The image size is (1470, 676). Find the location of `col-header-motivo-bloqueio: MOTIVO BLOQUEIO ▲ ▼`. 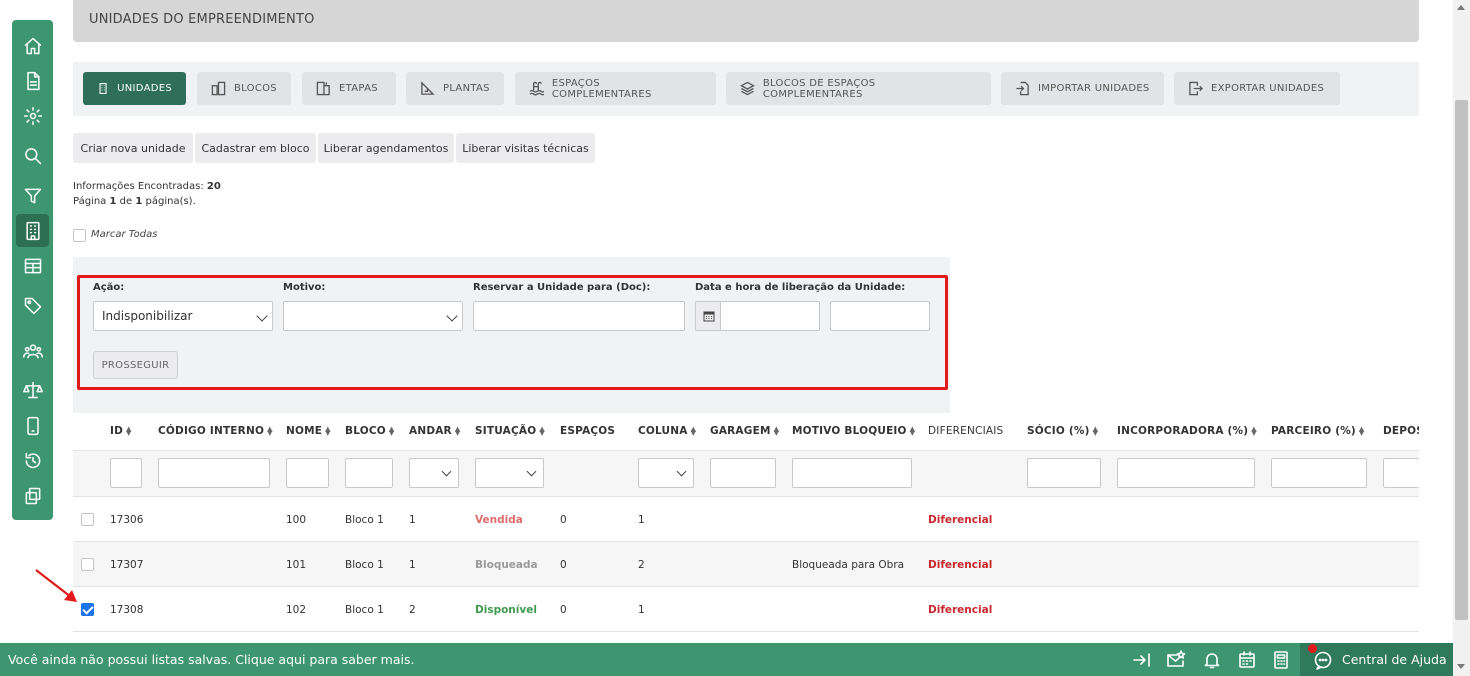

col-header-motivo-bloqueio: MOTIVO BLOQUEIO ▲ ▼ is located at coordinates (853, 431).